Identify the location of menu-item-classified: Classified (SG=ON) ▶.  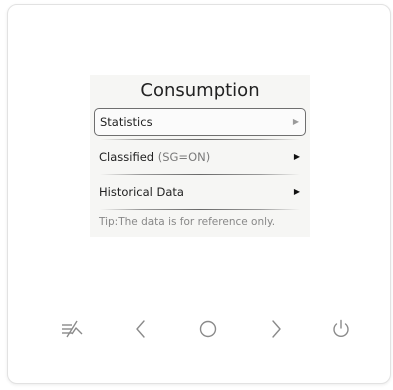
(200, 157).